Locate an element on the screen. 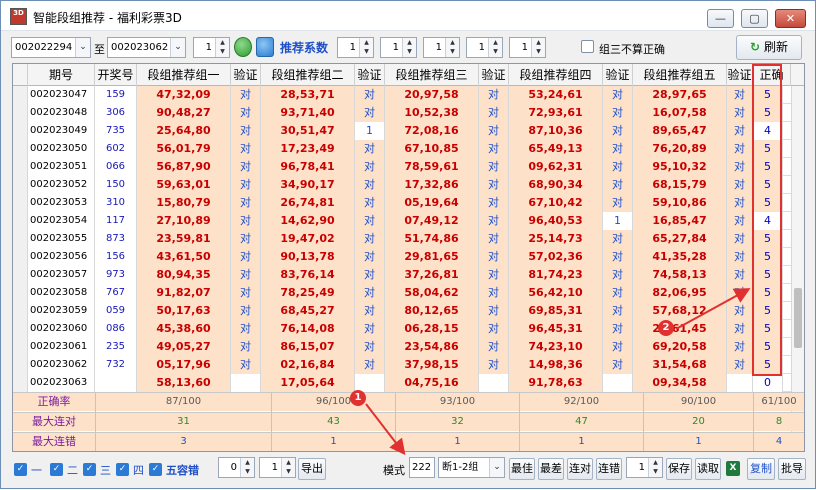  coef-stepper-3: 1 ▲ ▼ is located at coordinates (441, 47).